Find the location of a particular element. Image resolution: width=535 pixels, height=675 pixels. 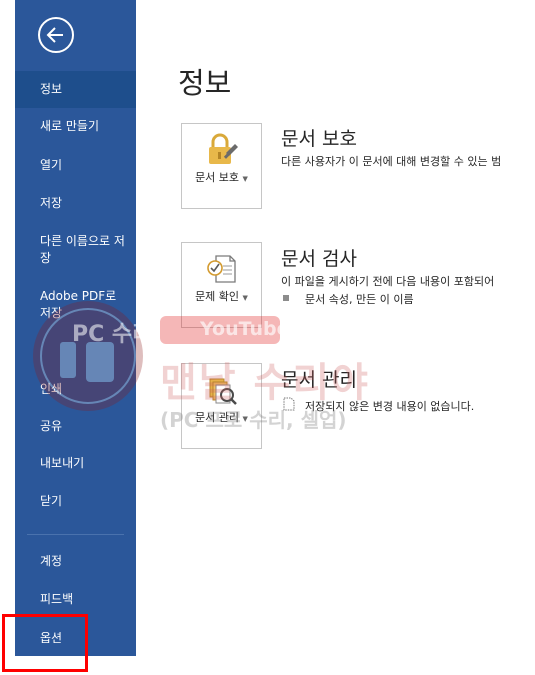

manage-document-icon is located at coordinates (223, 391).